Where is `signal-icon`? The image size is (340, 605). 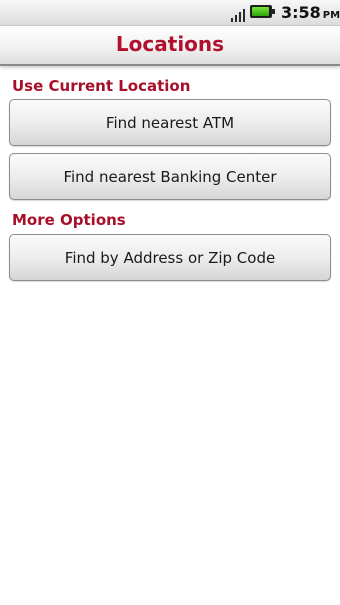 signal-icon is located at coordinates (239, 15).